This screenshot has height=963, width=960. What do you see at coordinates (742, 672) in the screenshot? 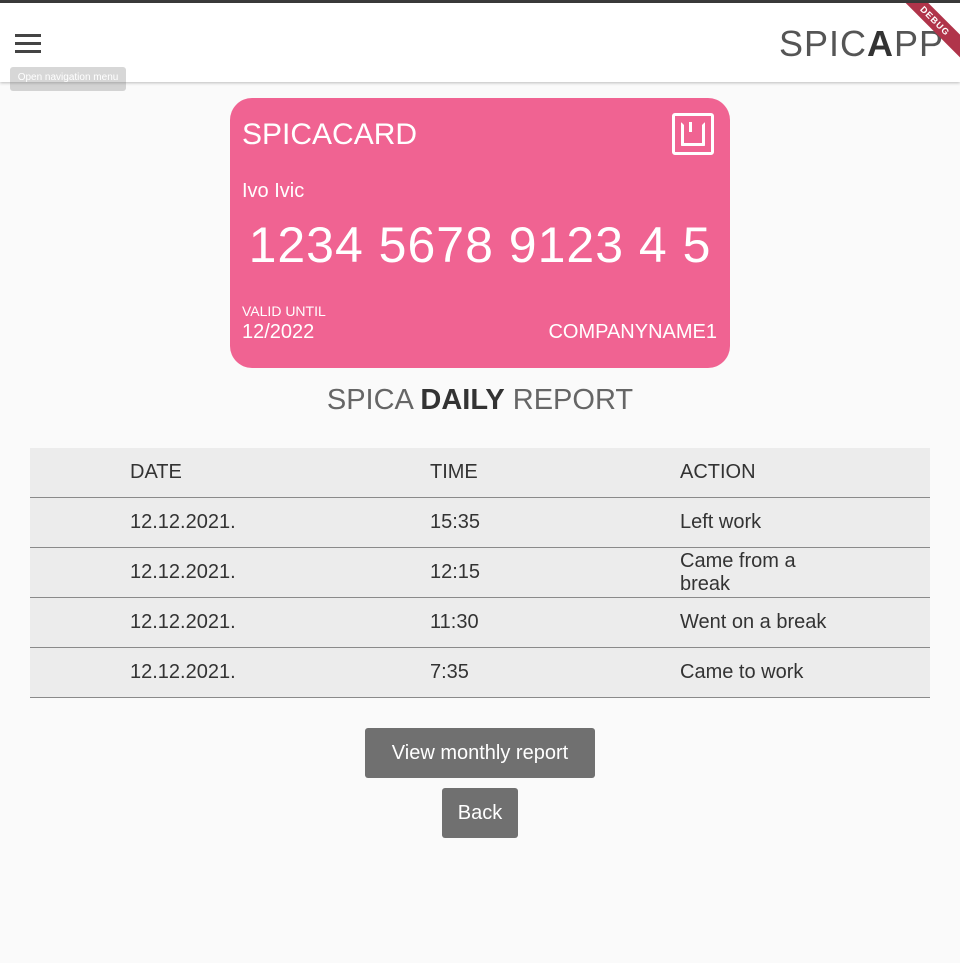
I see `cell-action: Came to work` at bounding box center [742, 672].